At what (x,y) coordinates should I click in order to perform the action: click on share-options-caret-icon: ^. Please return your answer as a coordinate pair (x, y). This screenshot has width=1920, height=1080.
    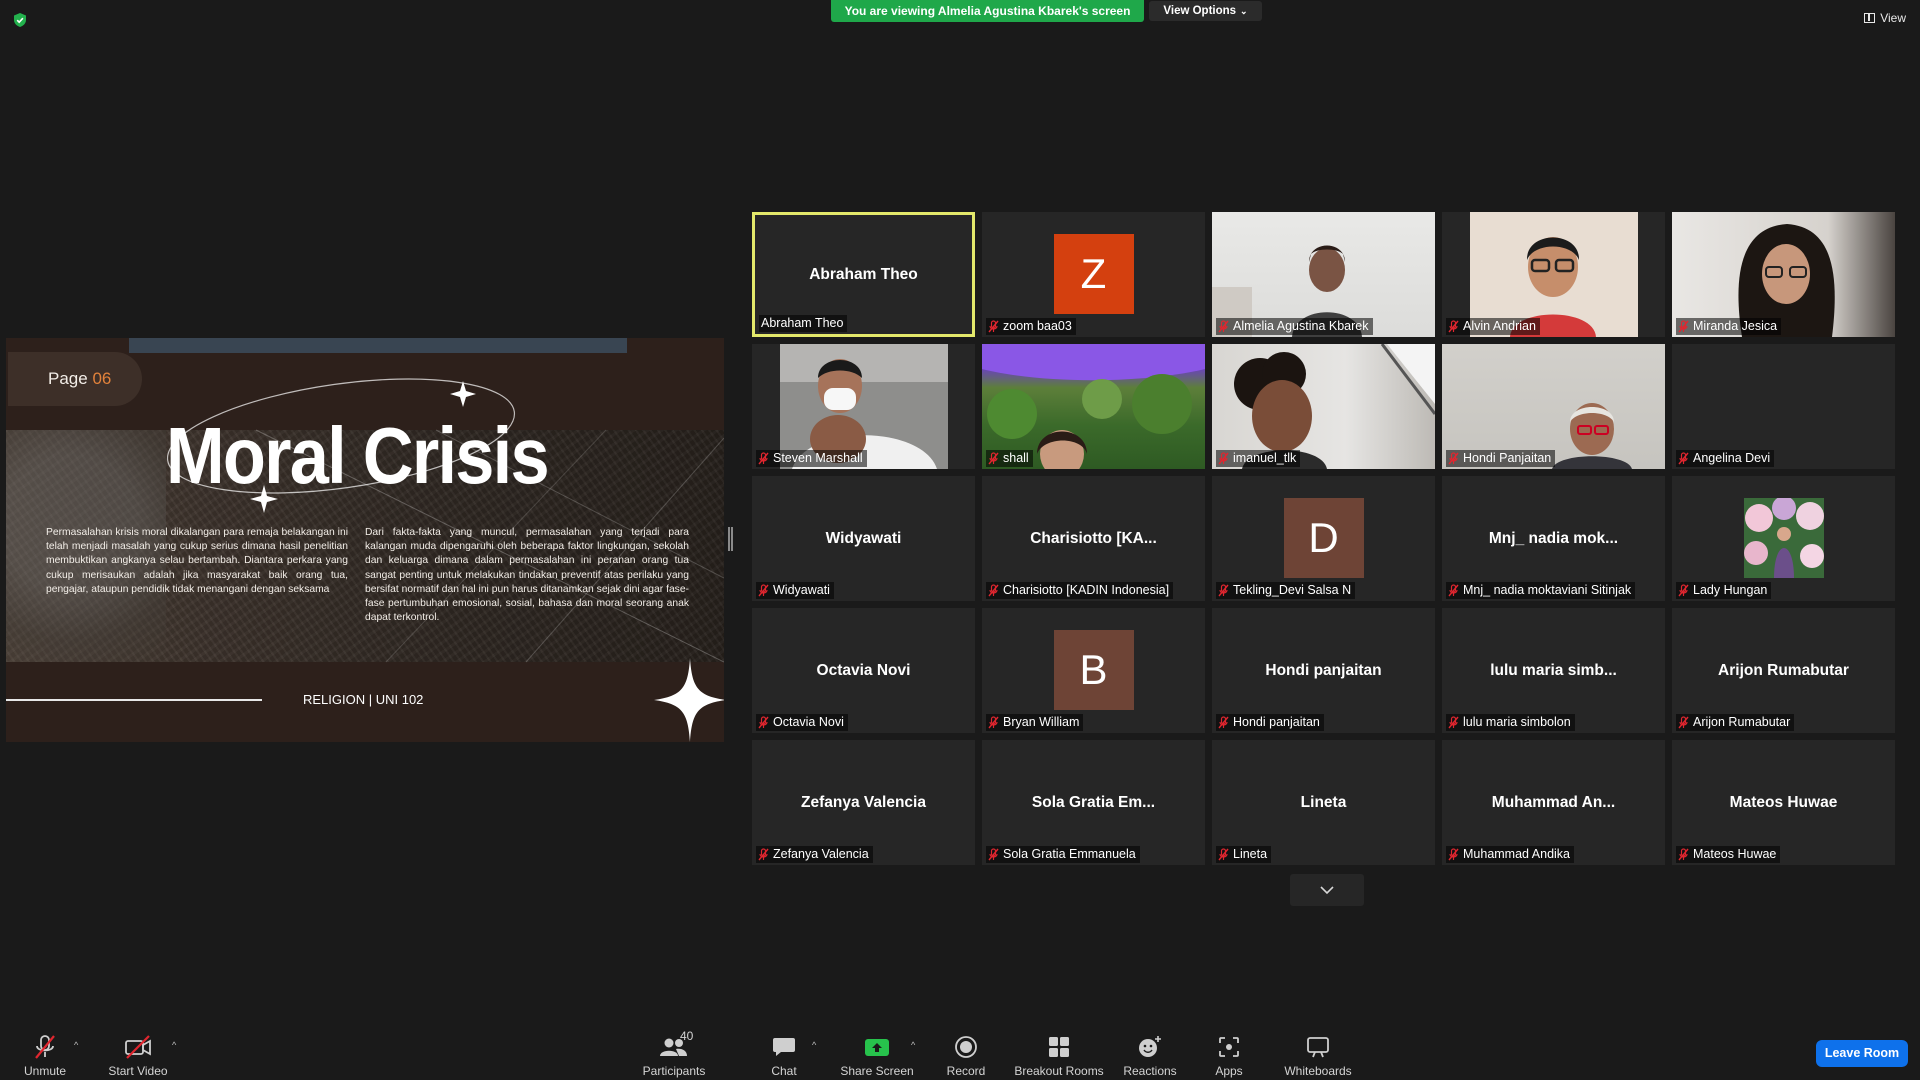
    Looking at the image, I should click on (913, 1045).